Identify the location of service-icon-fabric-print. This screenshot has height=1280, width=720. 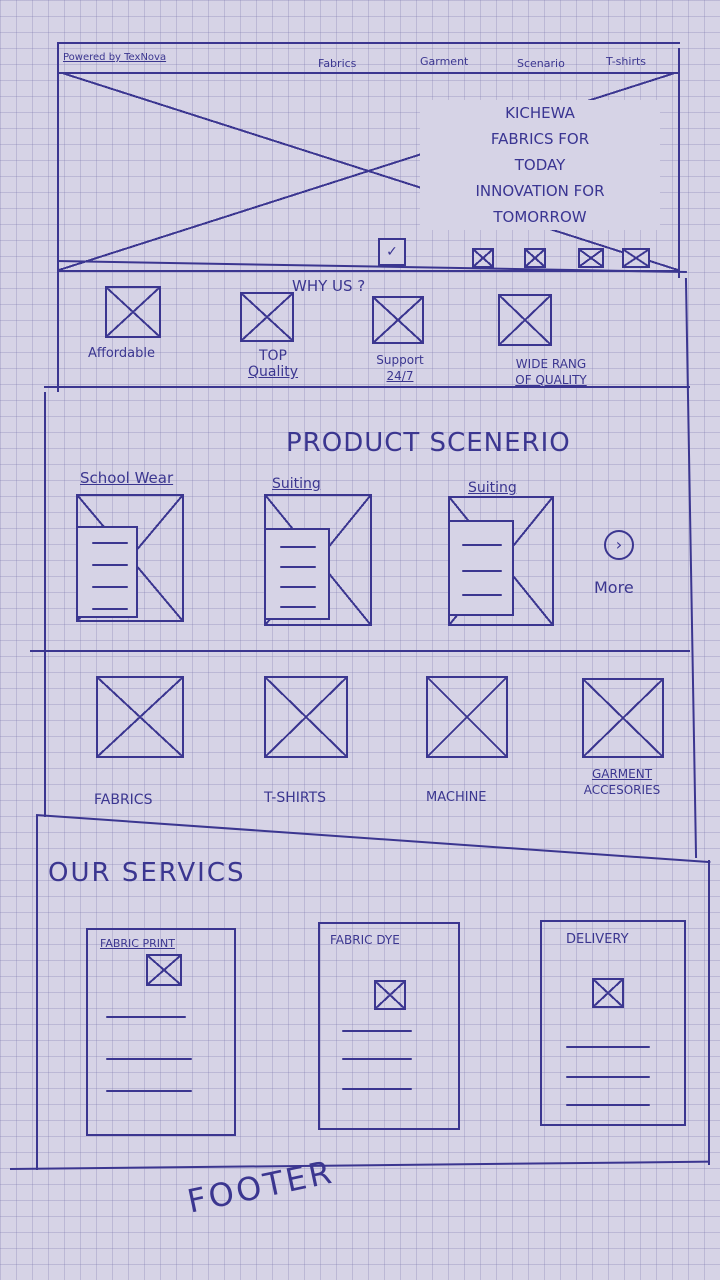
(164, 970).